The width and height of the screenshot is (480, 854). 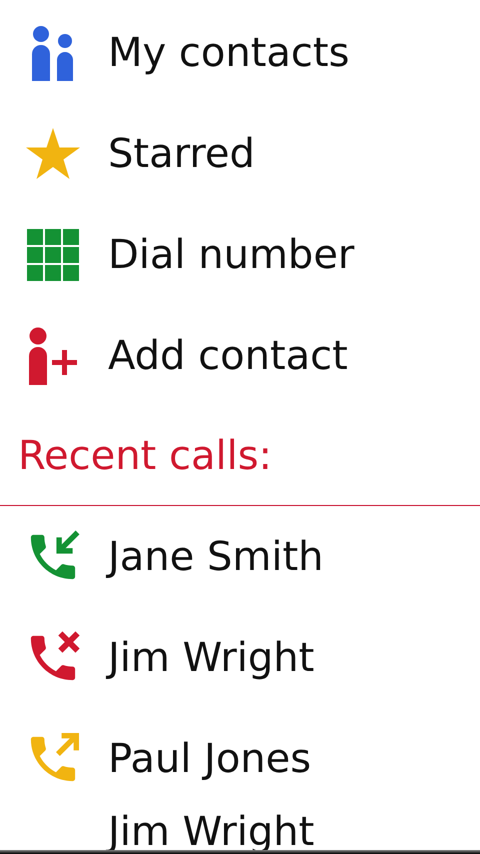 I want to click on add-person-icon, so click(x=53, y=355).